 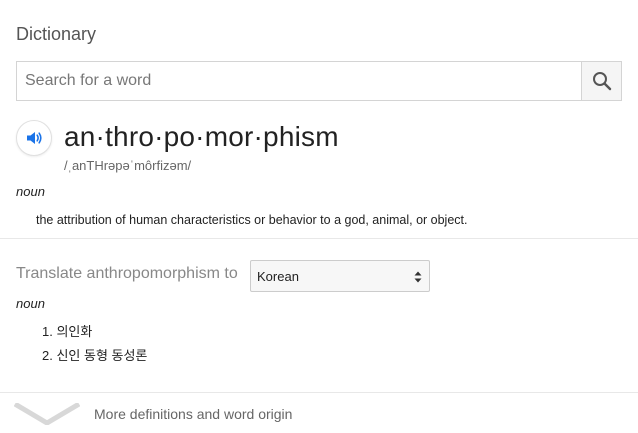 I want to click on phonetic-spelling: /ˌanTHrəpəˈmôrfizəm/, so click(x=128, y=165).